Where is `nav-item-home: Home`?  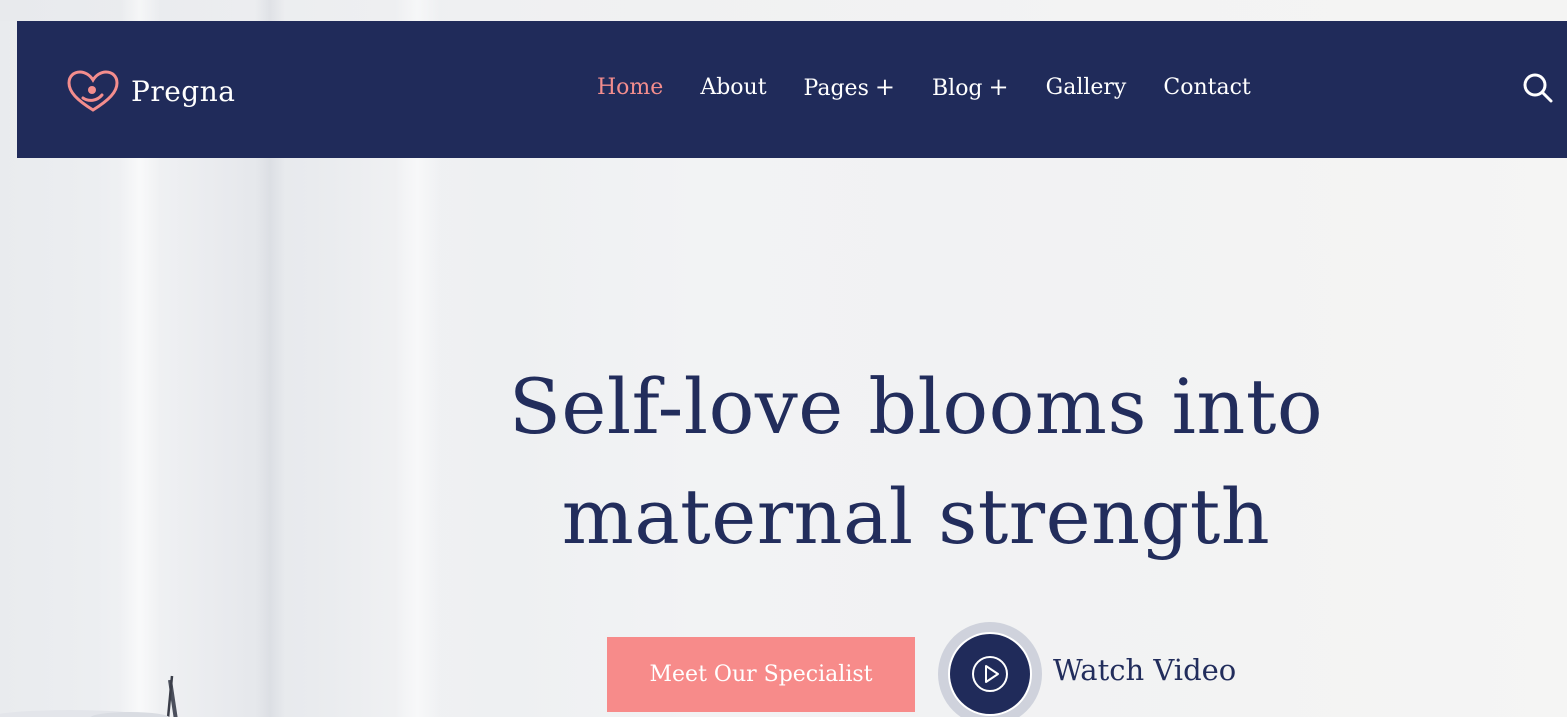
nav-item-home: Home is located at coordinates (630, 87).